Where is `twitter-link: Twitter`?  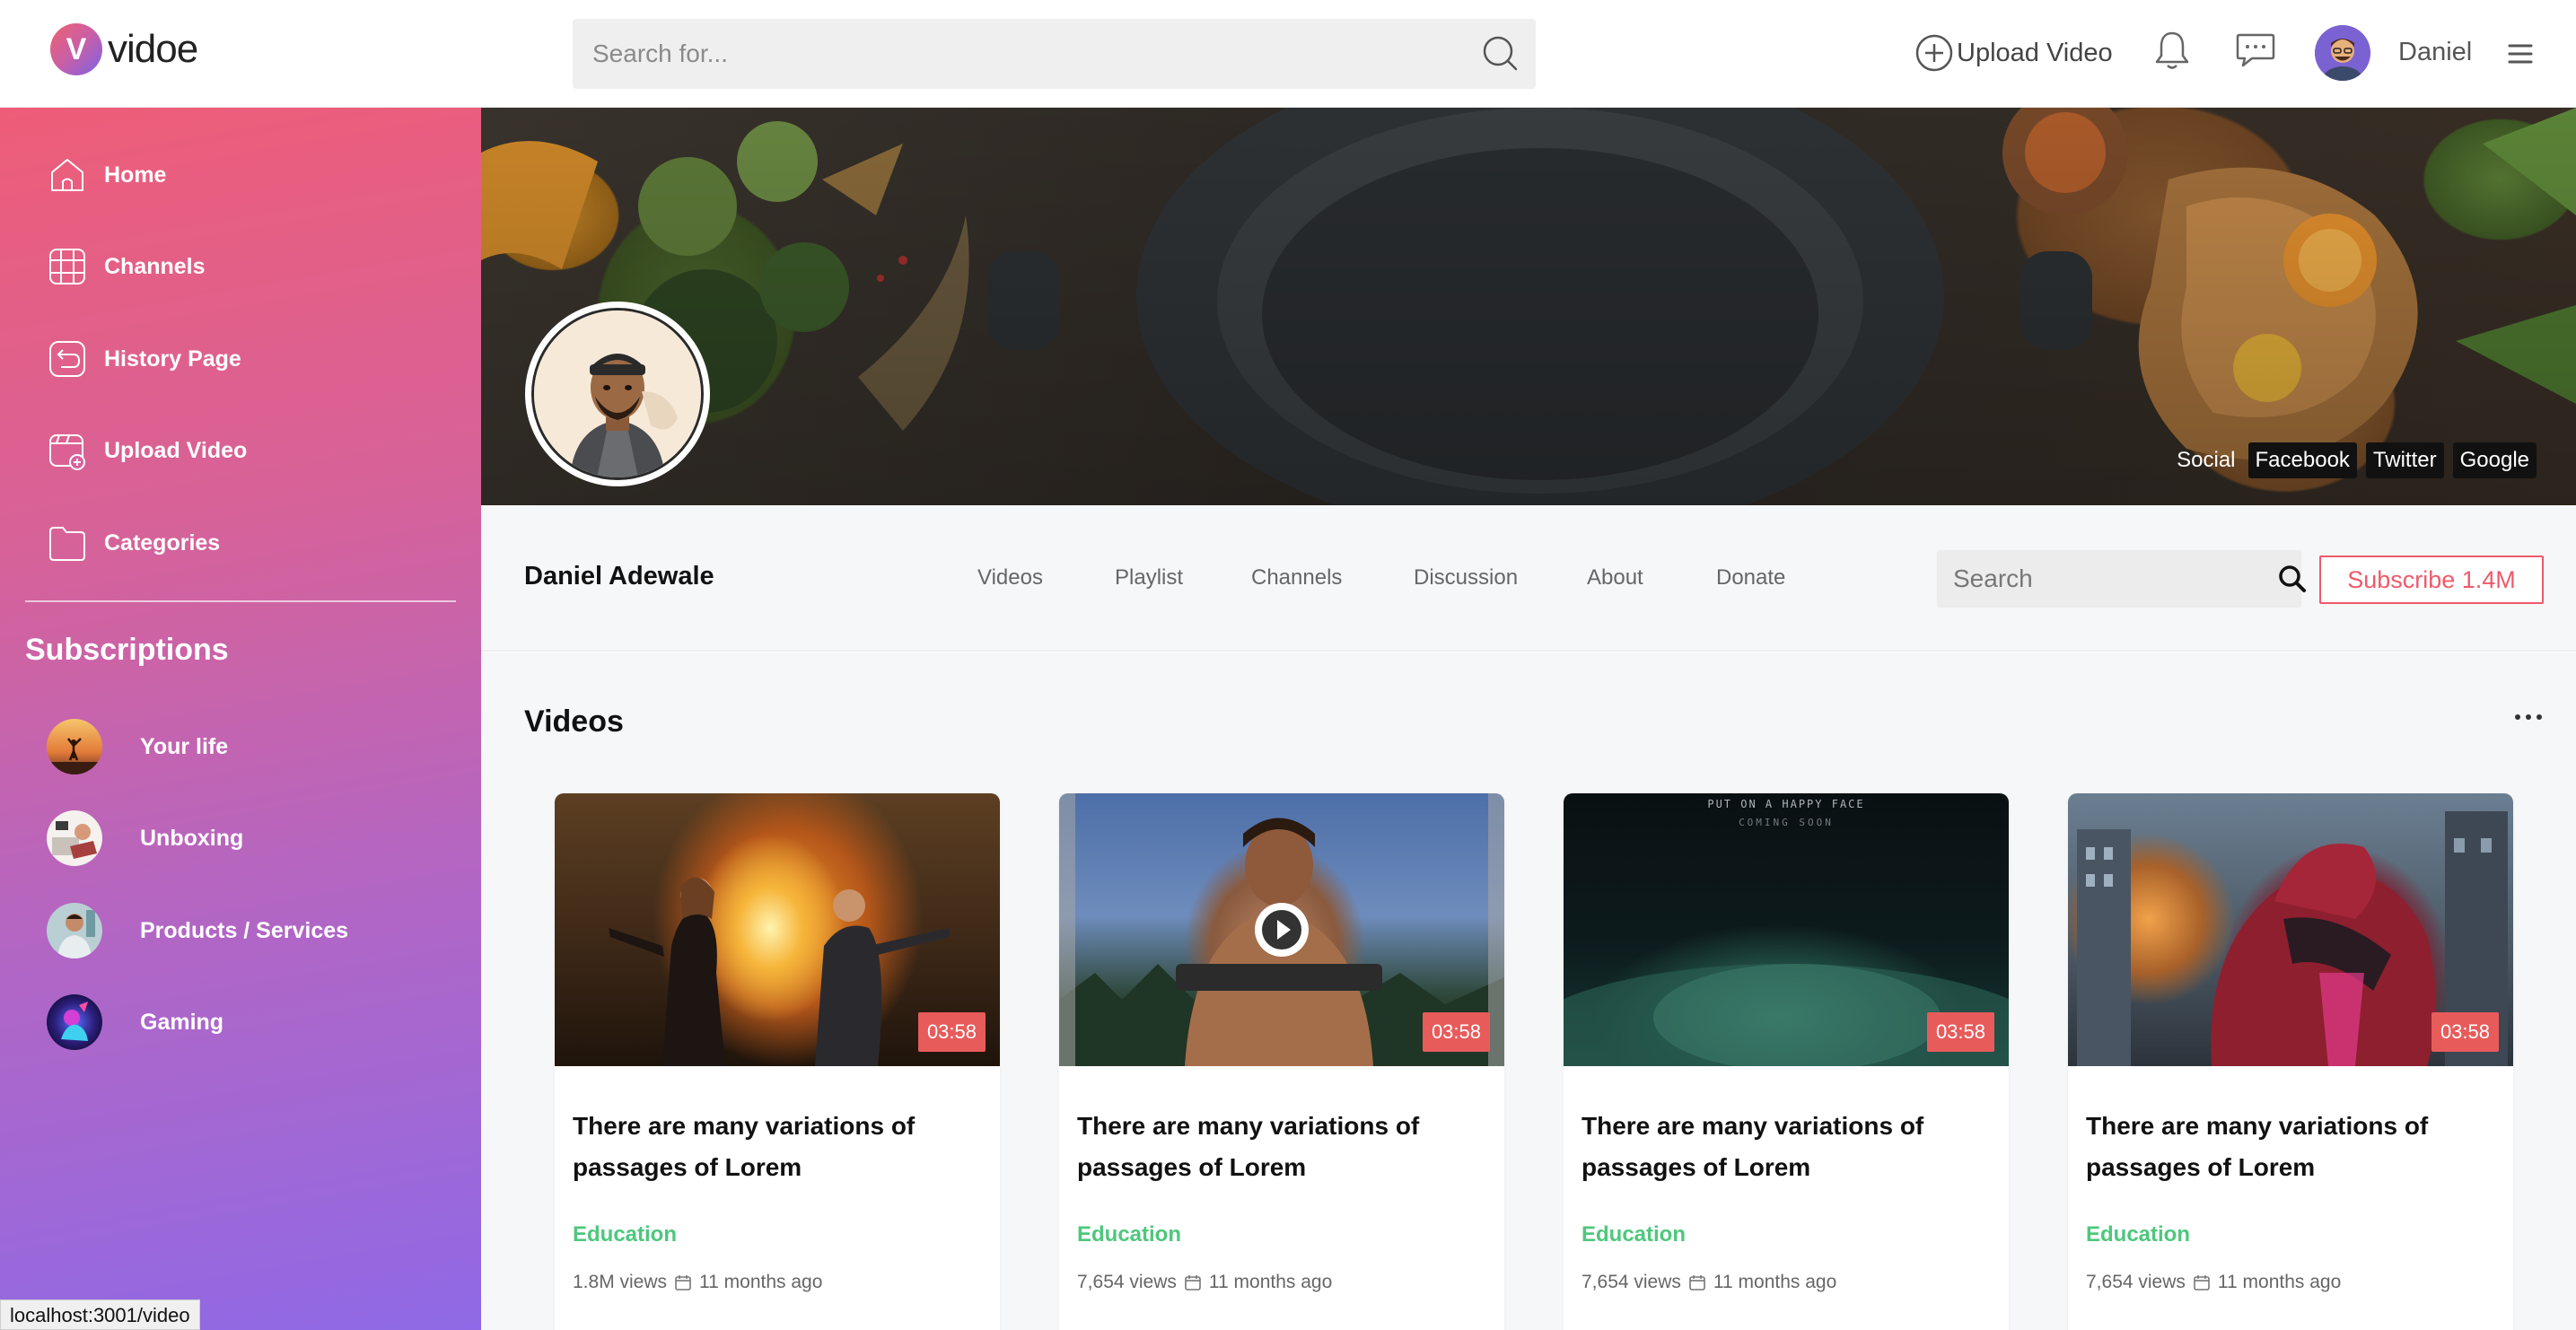 twitter-link: Twitter is located at coordinates (2404, 460).